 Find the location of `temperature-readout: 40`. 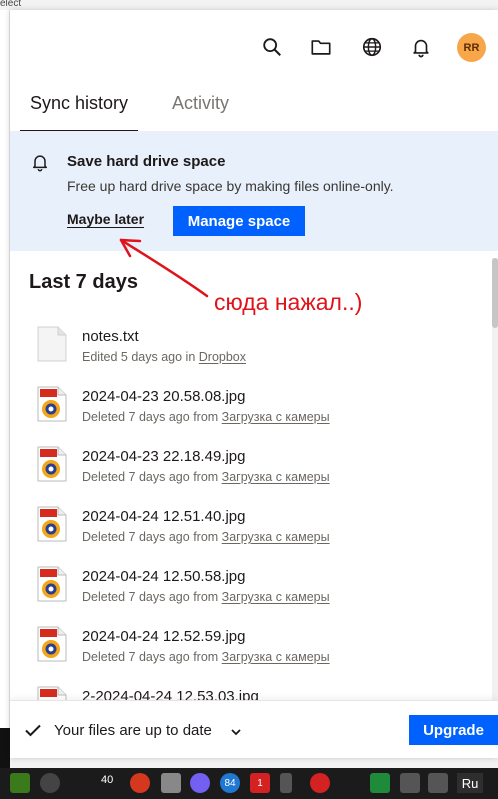

temperature-readout: 40 is located at coordinates (107, 780).